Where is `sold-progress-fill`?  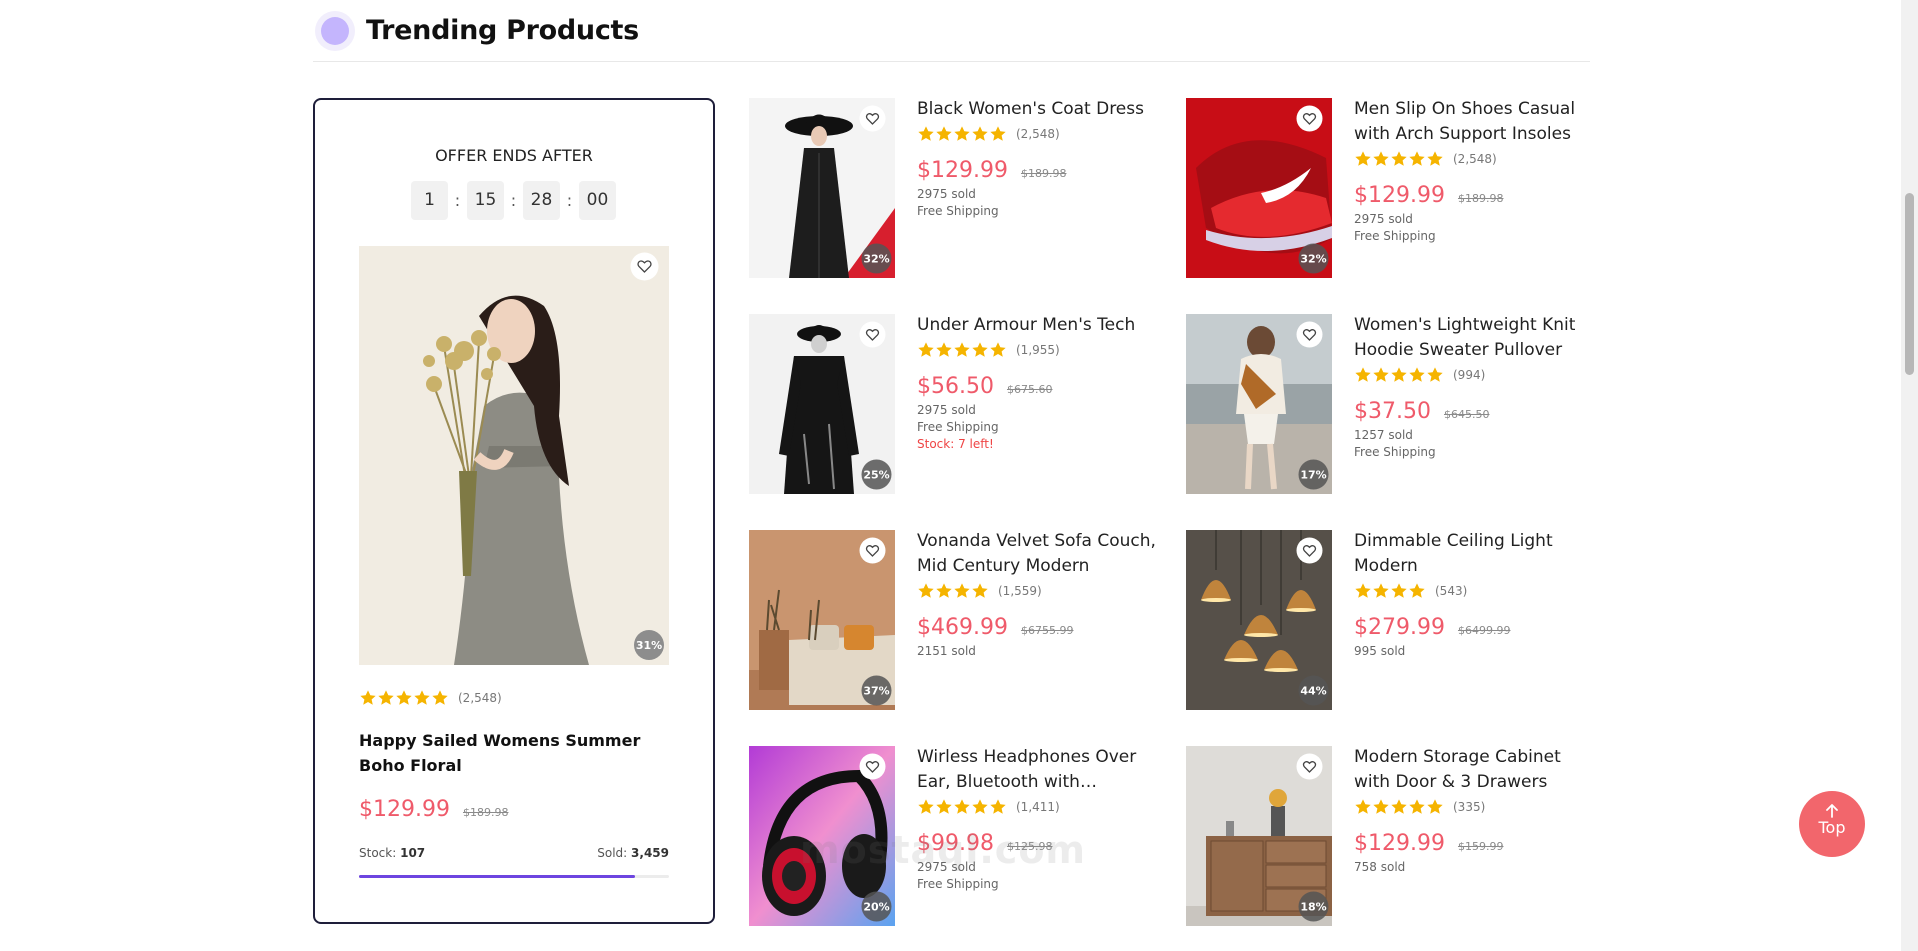 sold-progress-fill is located at coordinates (497, 876).